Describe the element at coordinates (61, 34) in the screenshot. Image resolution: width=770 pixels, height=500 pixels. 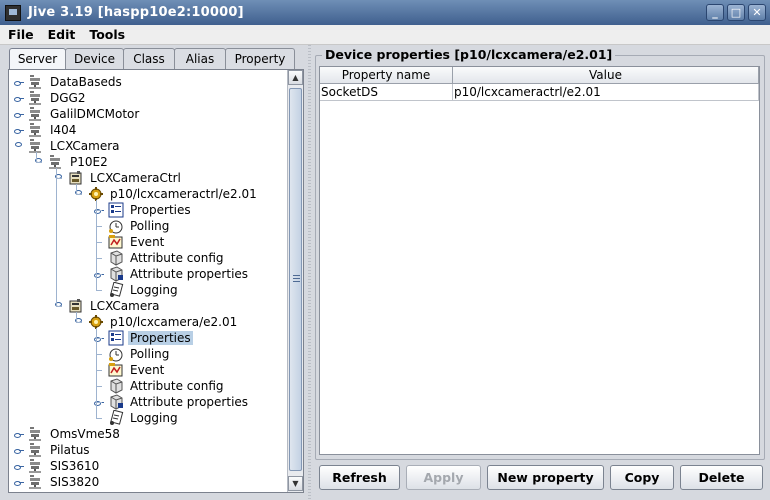
I see `menu-edit: Edit` at that location.